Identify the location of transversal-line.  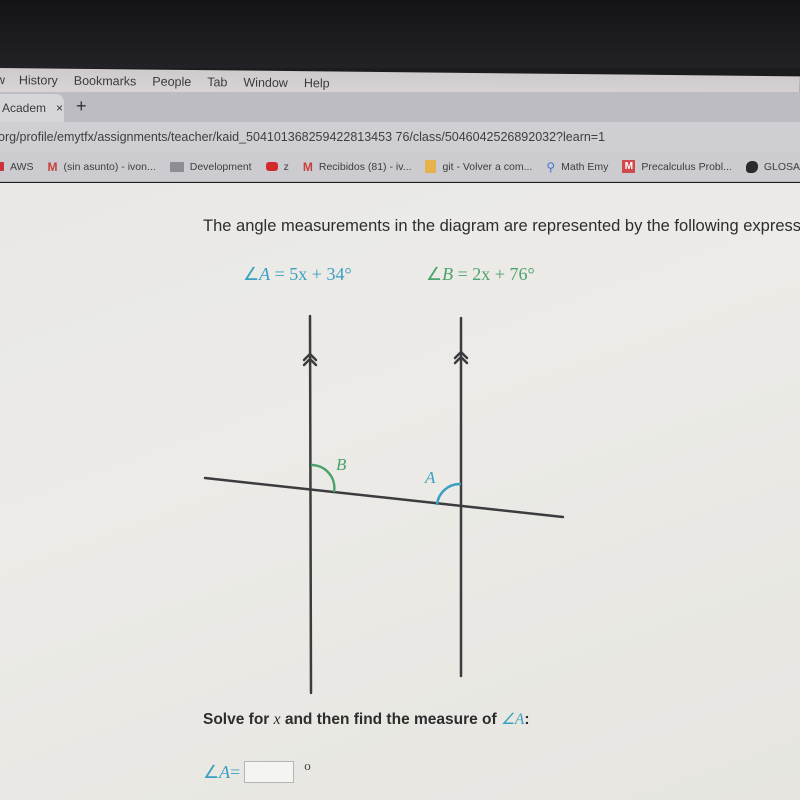
(384, 497).